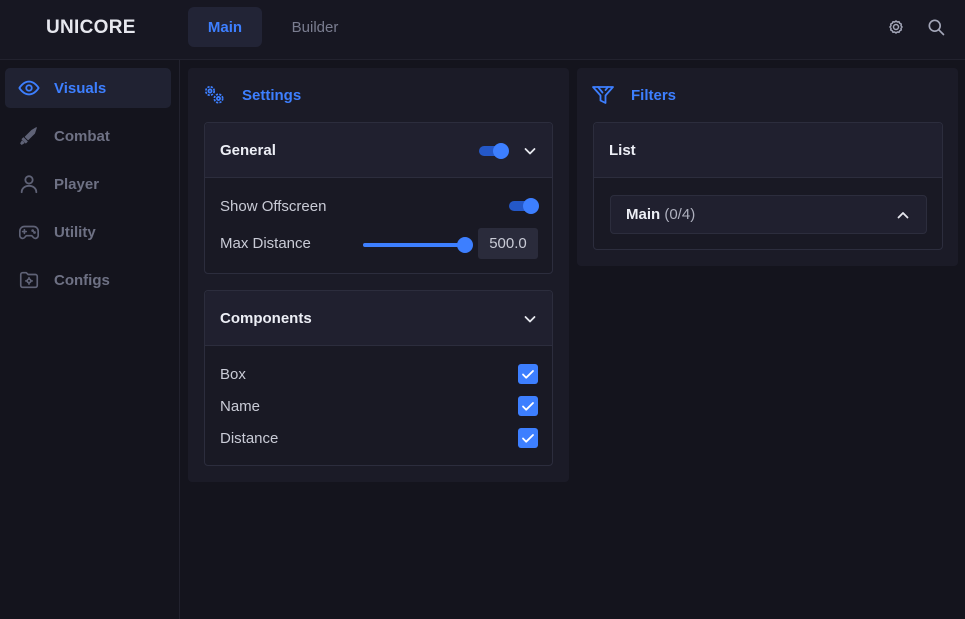  I want to click on general-card-header: General, so click(378, 150).